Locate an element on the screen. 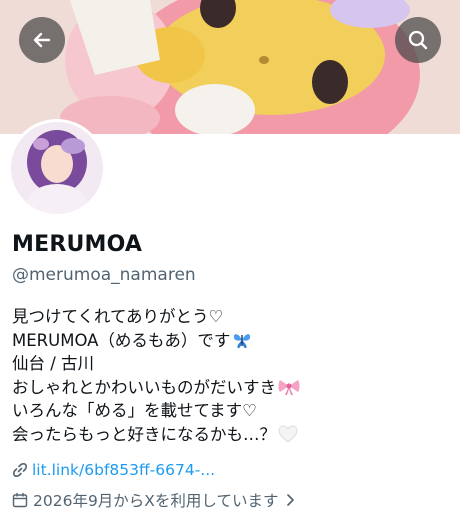 The width and height of the screenshot is (460, 524). bio-line: おしゃれとかわいいものがだいすき is located at coordinates (144, 387).